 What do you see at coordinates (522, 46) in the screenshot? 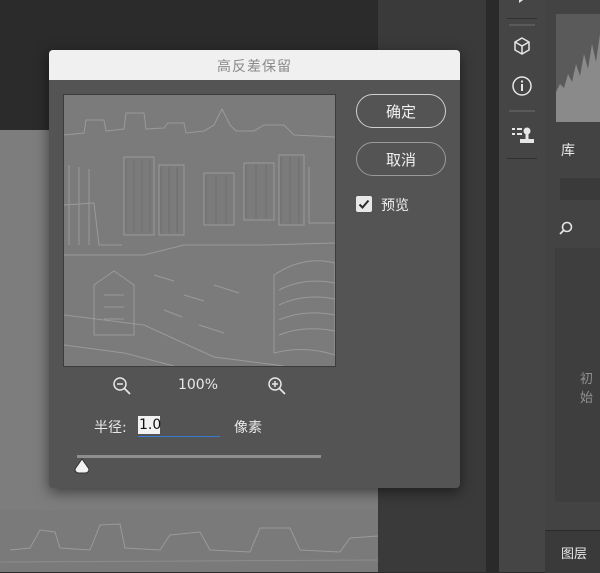
I see `3d-cube-icon` at bounding box center [522, 46].